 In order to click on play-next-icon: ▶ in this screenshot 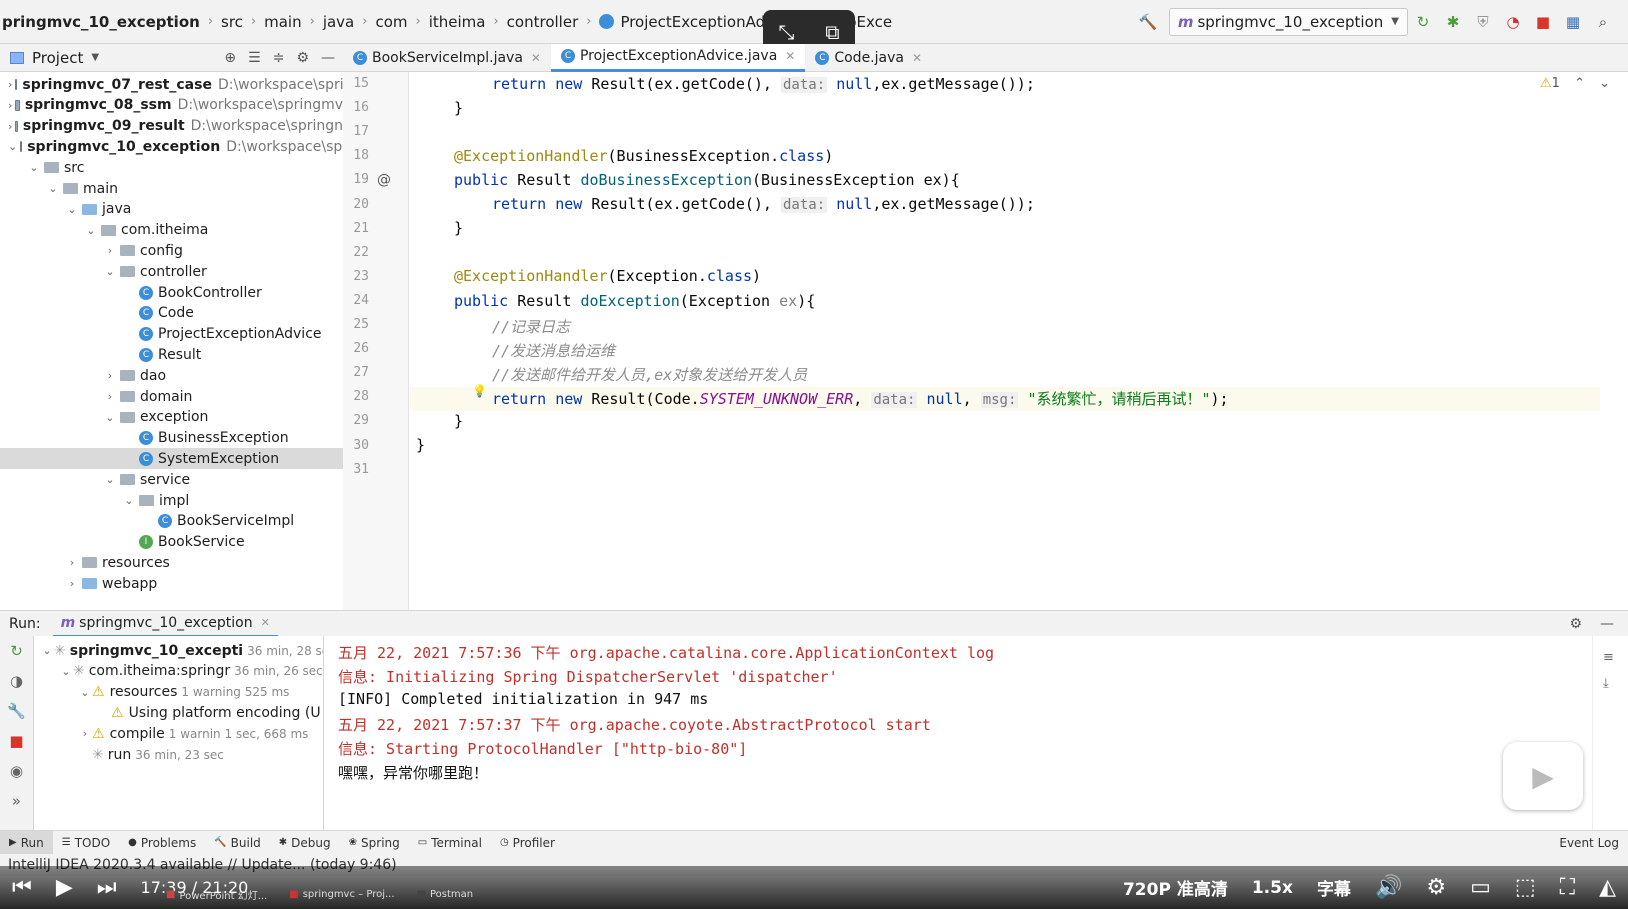, I will do `click(1543, 776)`.